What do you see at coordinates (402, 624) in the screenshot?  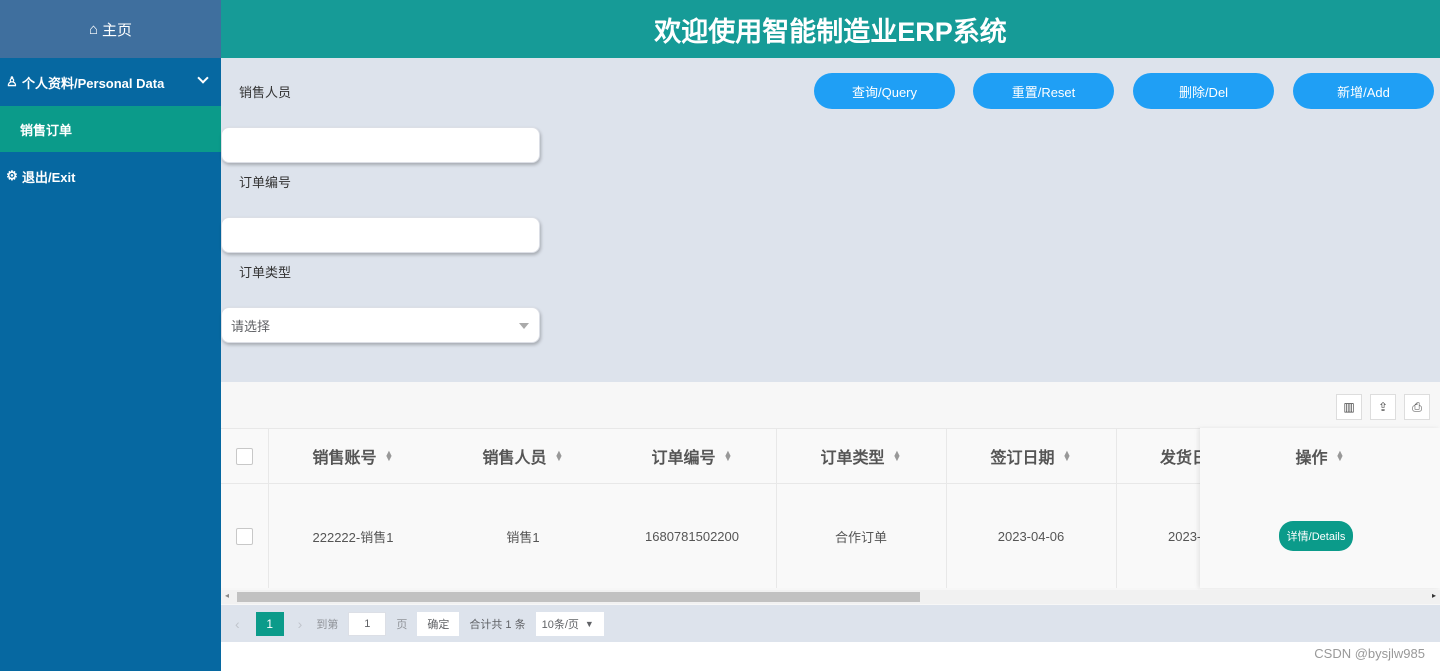 I see `goto-suffix: 页` at bounding box center [402, 624].